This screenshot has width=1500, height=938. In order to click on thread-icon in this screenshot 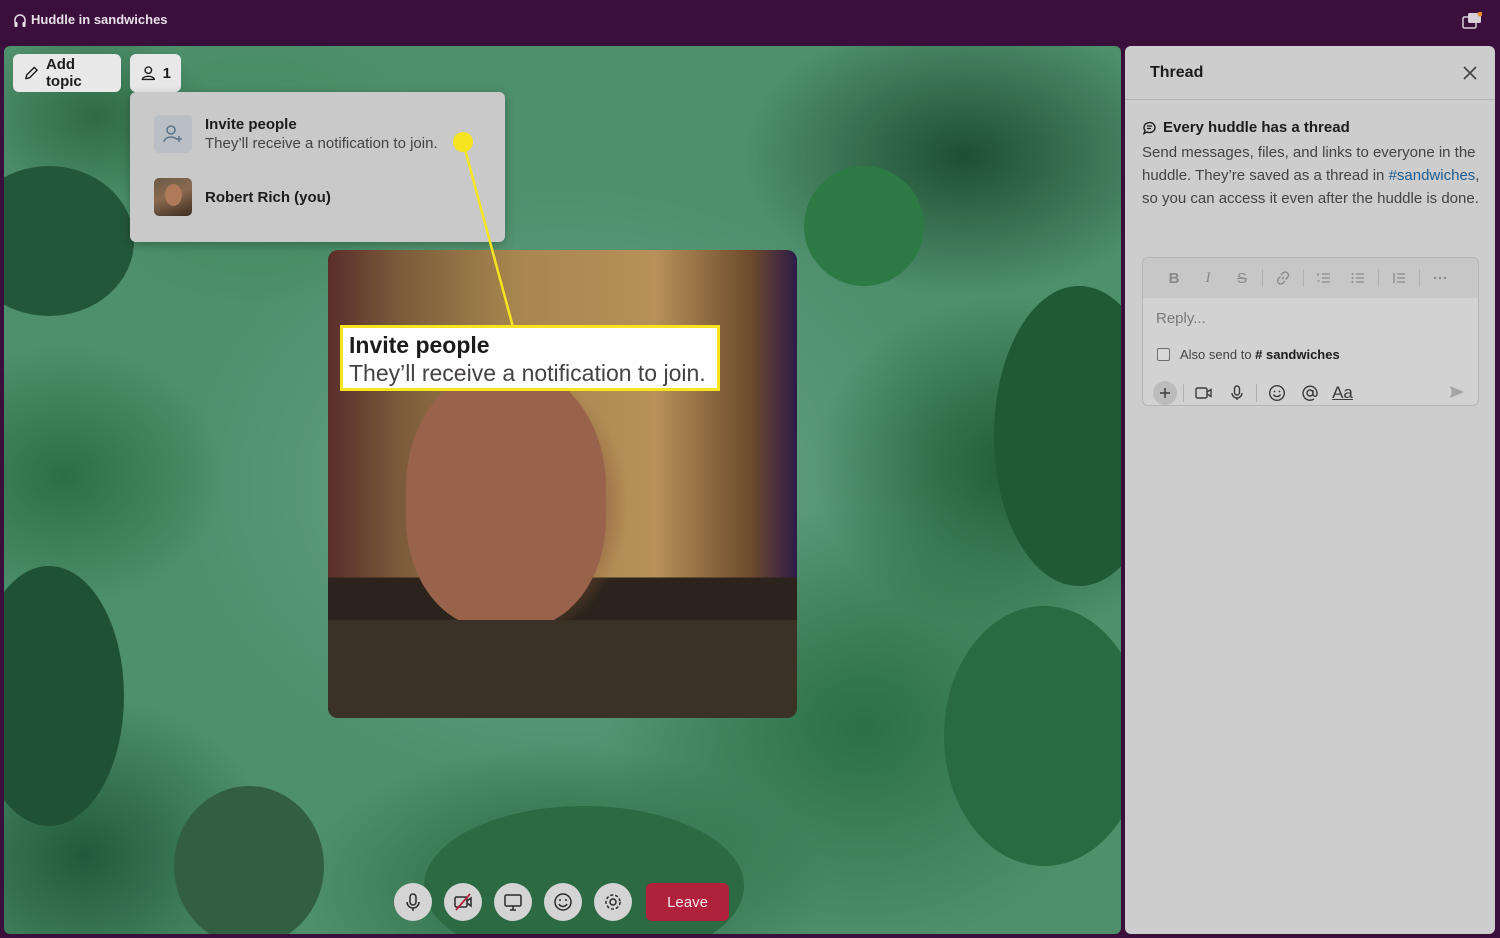, I will do `click(1149, 128)`.